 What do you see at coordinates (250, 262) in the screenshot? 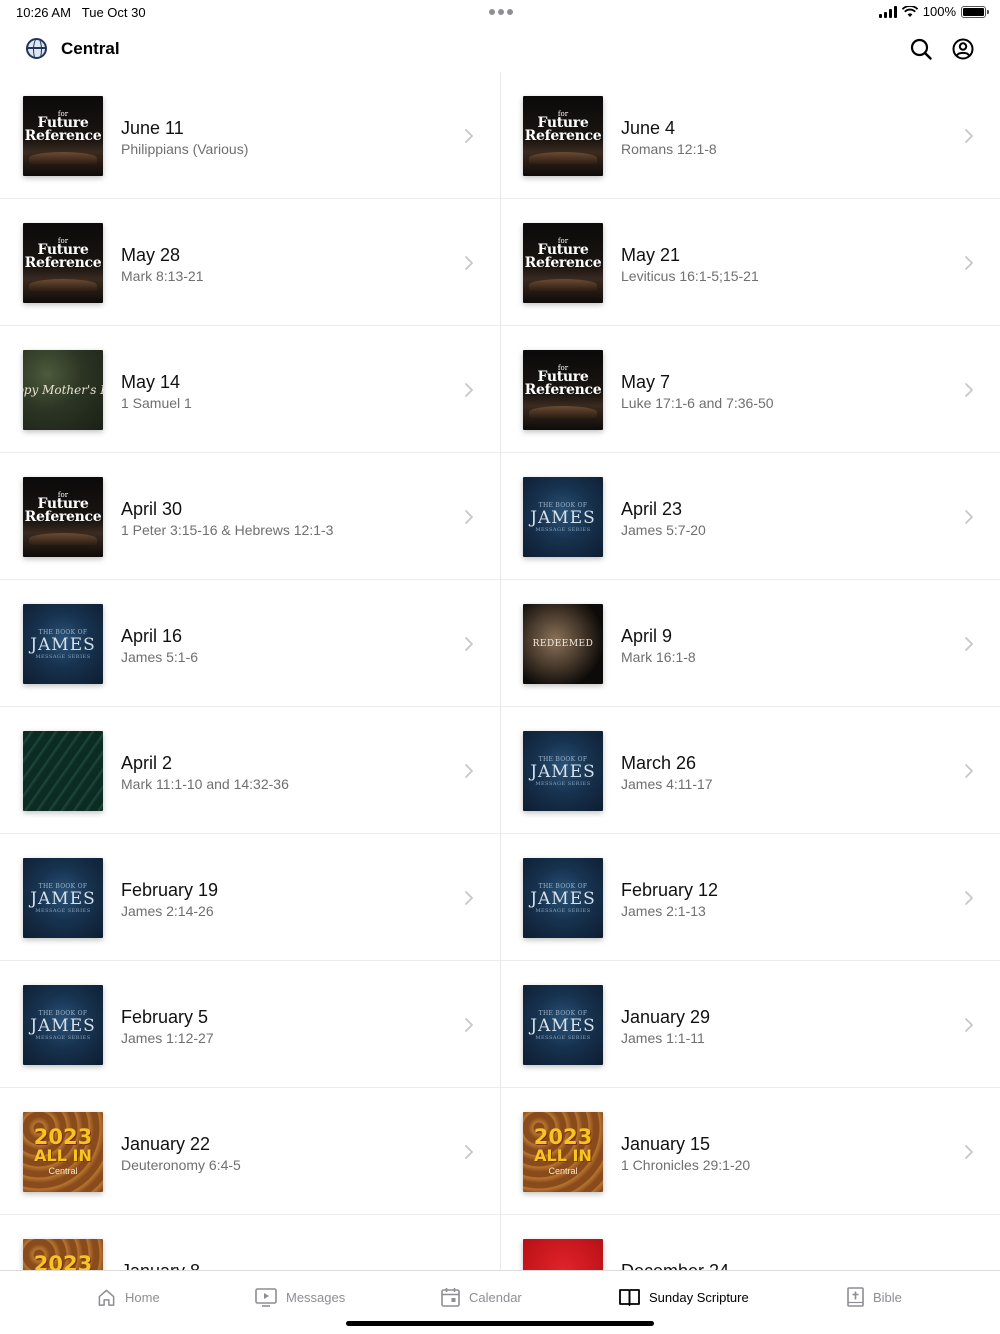
I see `sermon-item: for Future Reference May 28 Mark 8:13-21` at bounding box center [250, 262].